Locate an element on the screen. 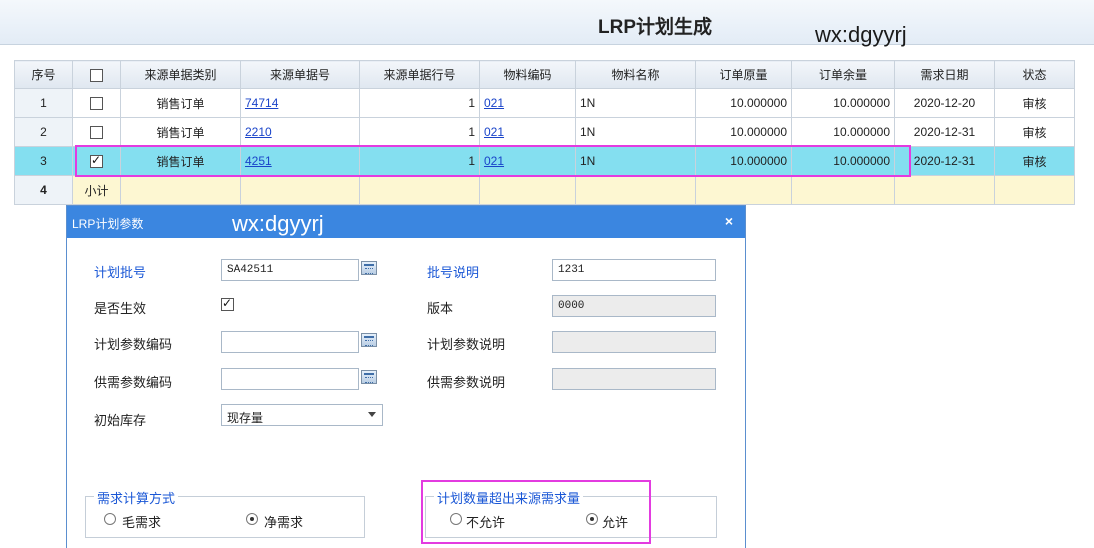 Image resolution: width=1094 pixels, height=548 pixels. summary-seq: 4 is located at coordinates (43, 190).